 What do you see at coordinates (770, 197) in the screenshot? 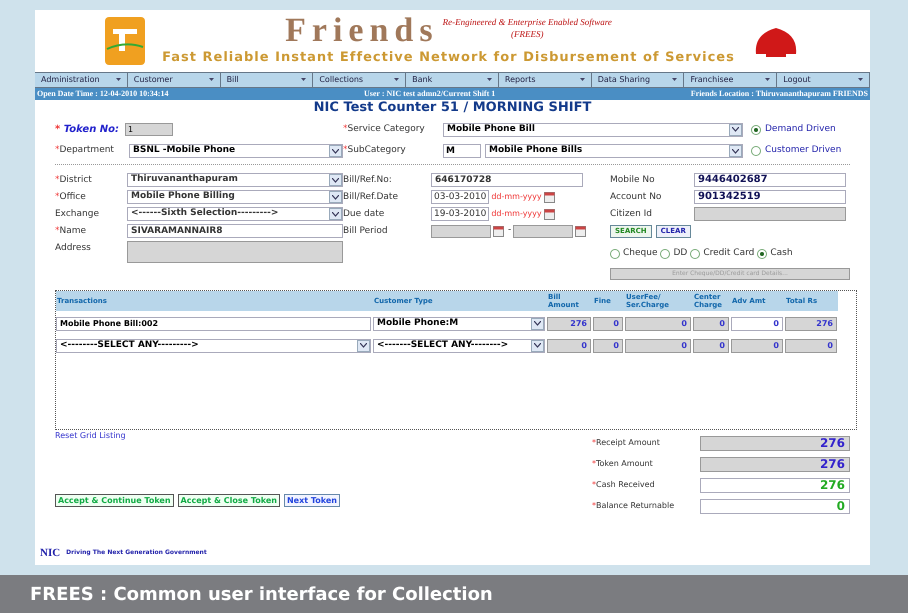
I see `input-field: 901342519` at bounding box center [770, 197].